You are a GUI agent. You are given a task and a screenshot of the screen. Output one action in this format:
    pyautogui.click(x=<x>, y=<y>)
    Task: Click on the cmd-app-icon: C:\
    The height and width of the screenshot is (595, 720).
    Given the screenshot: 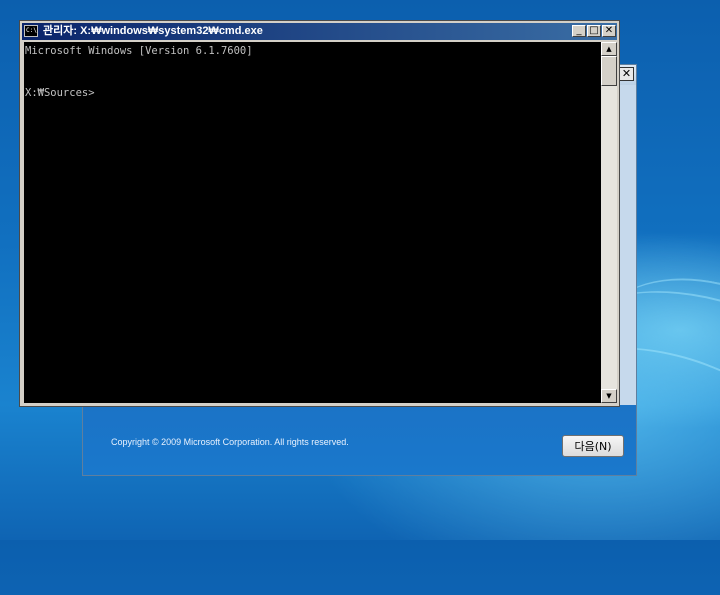 What is the action you would take?
    pyautogui.click(x=31, y=31)
    